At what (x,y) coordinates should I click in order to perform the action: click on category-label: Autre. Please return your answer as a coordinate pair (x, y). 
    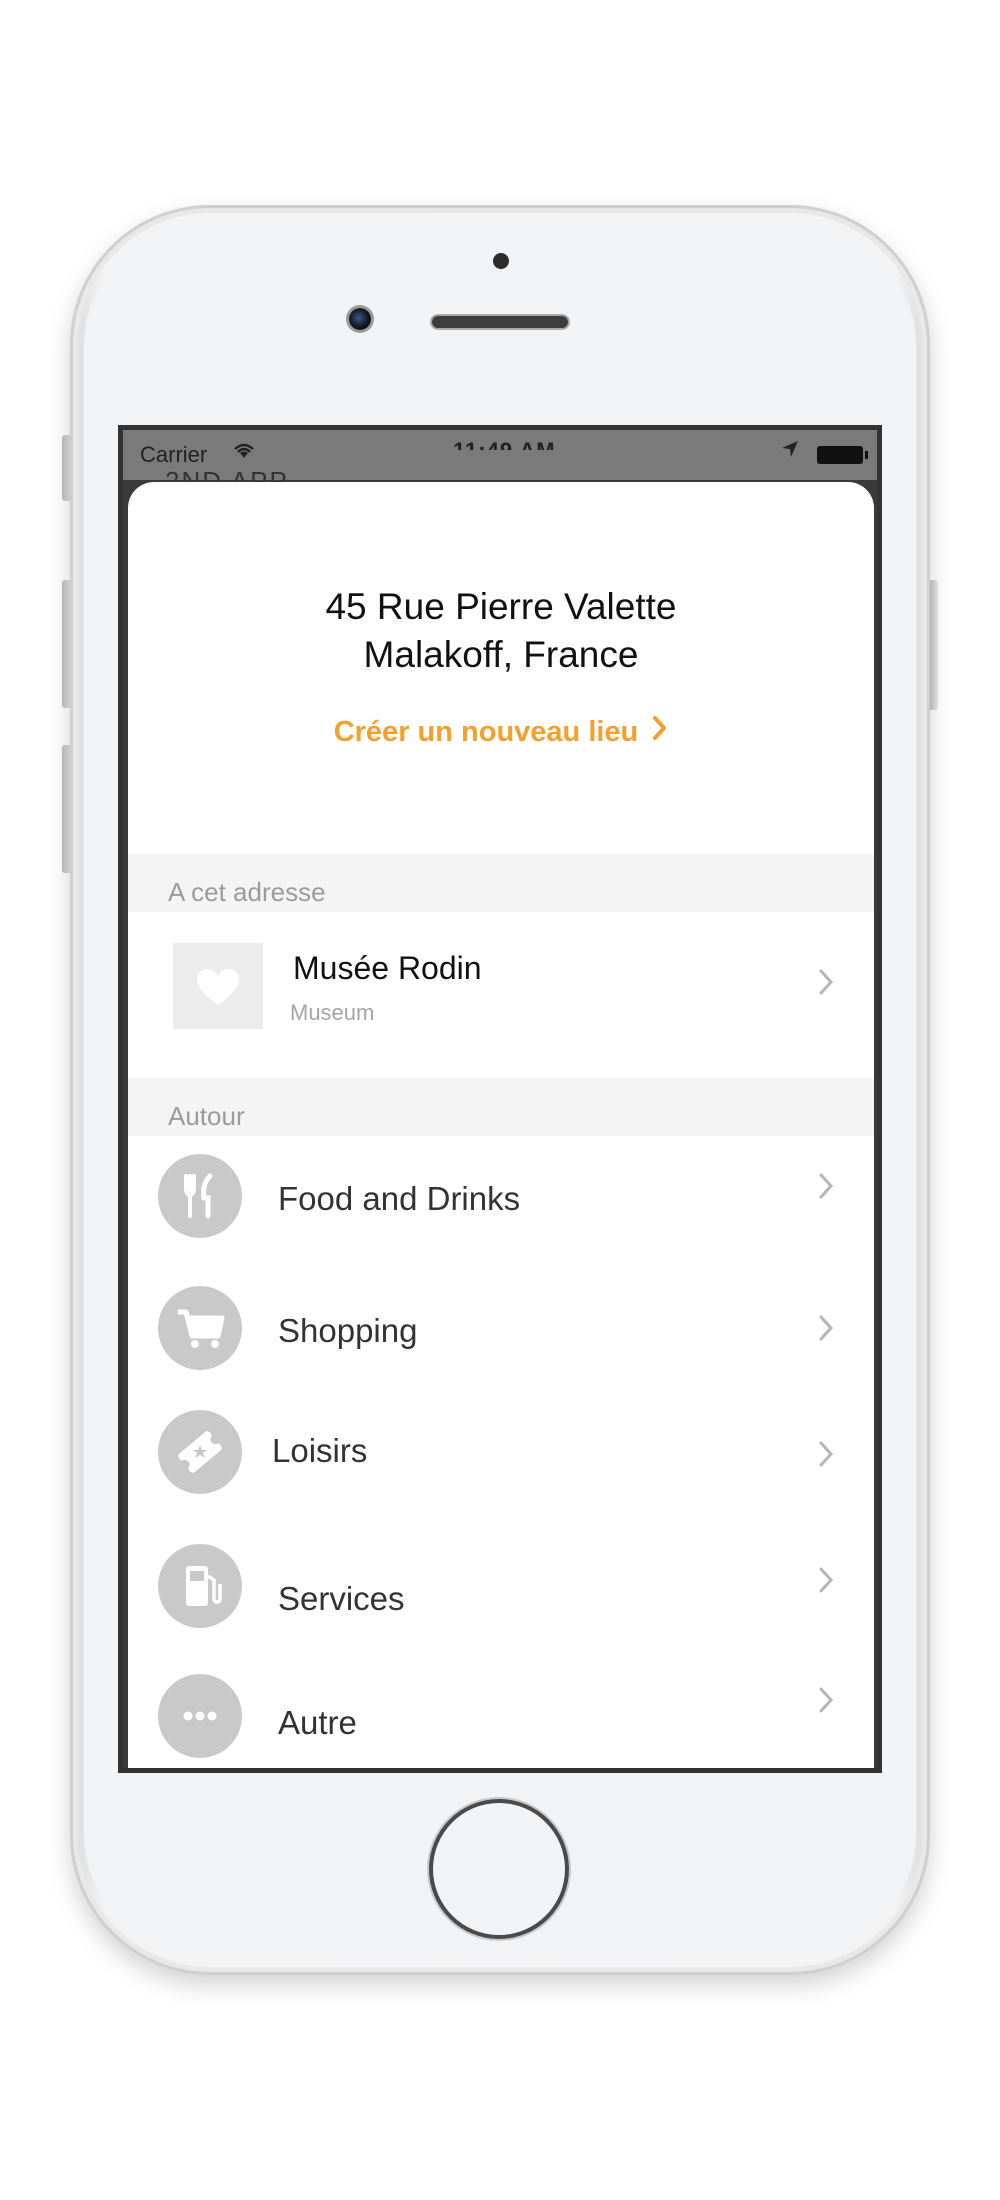
    Looking at the image, I should click on (317, 1722).